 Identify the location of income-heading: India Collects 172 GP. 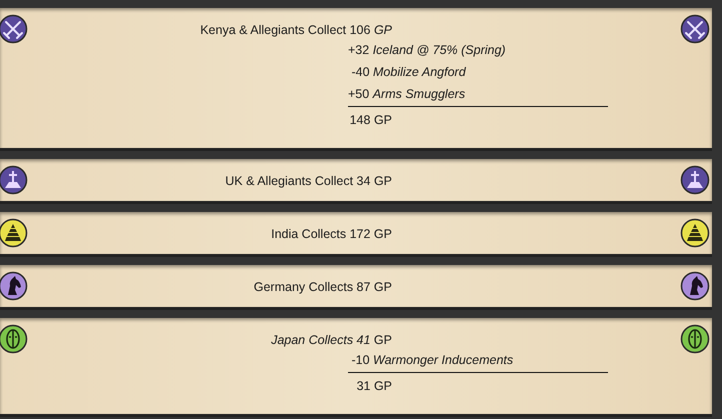
(331, 234).